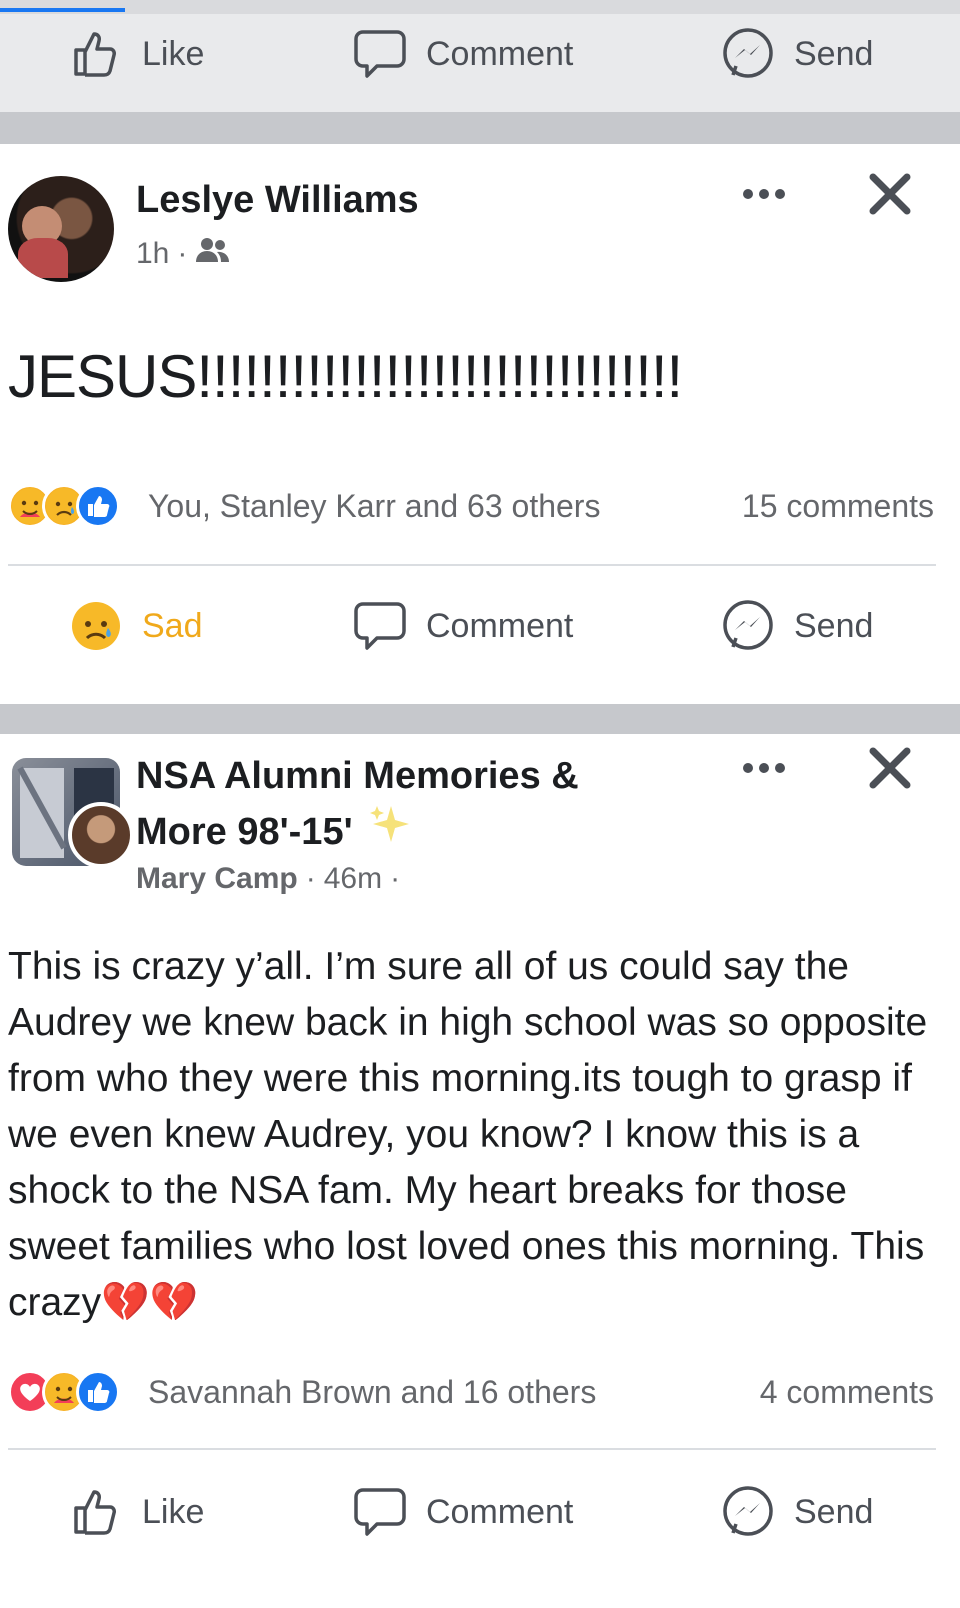  Describe the element at coordinates (372, 1391) in the screenshot. I see `reactions-text: Savannah Brown and 16 others` at that location.